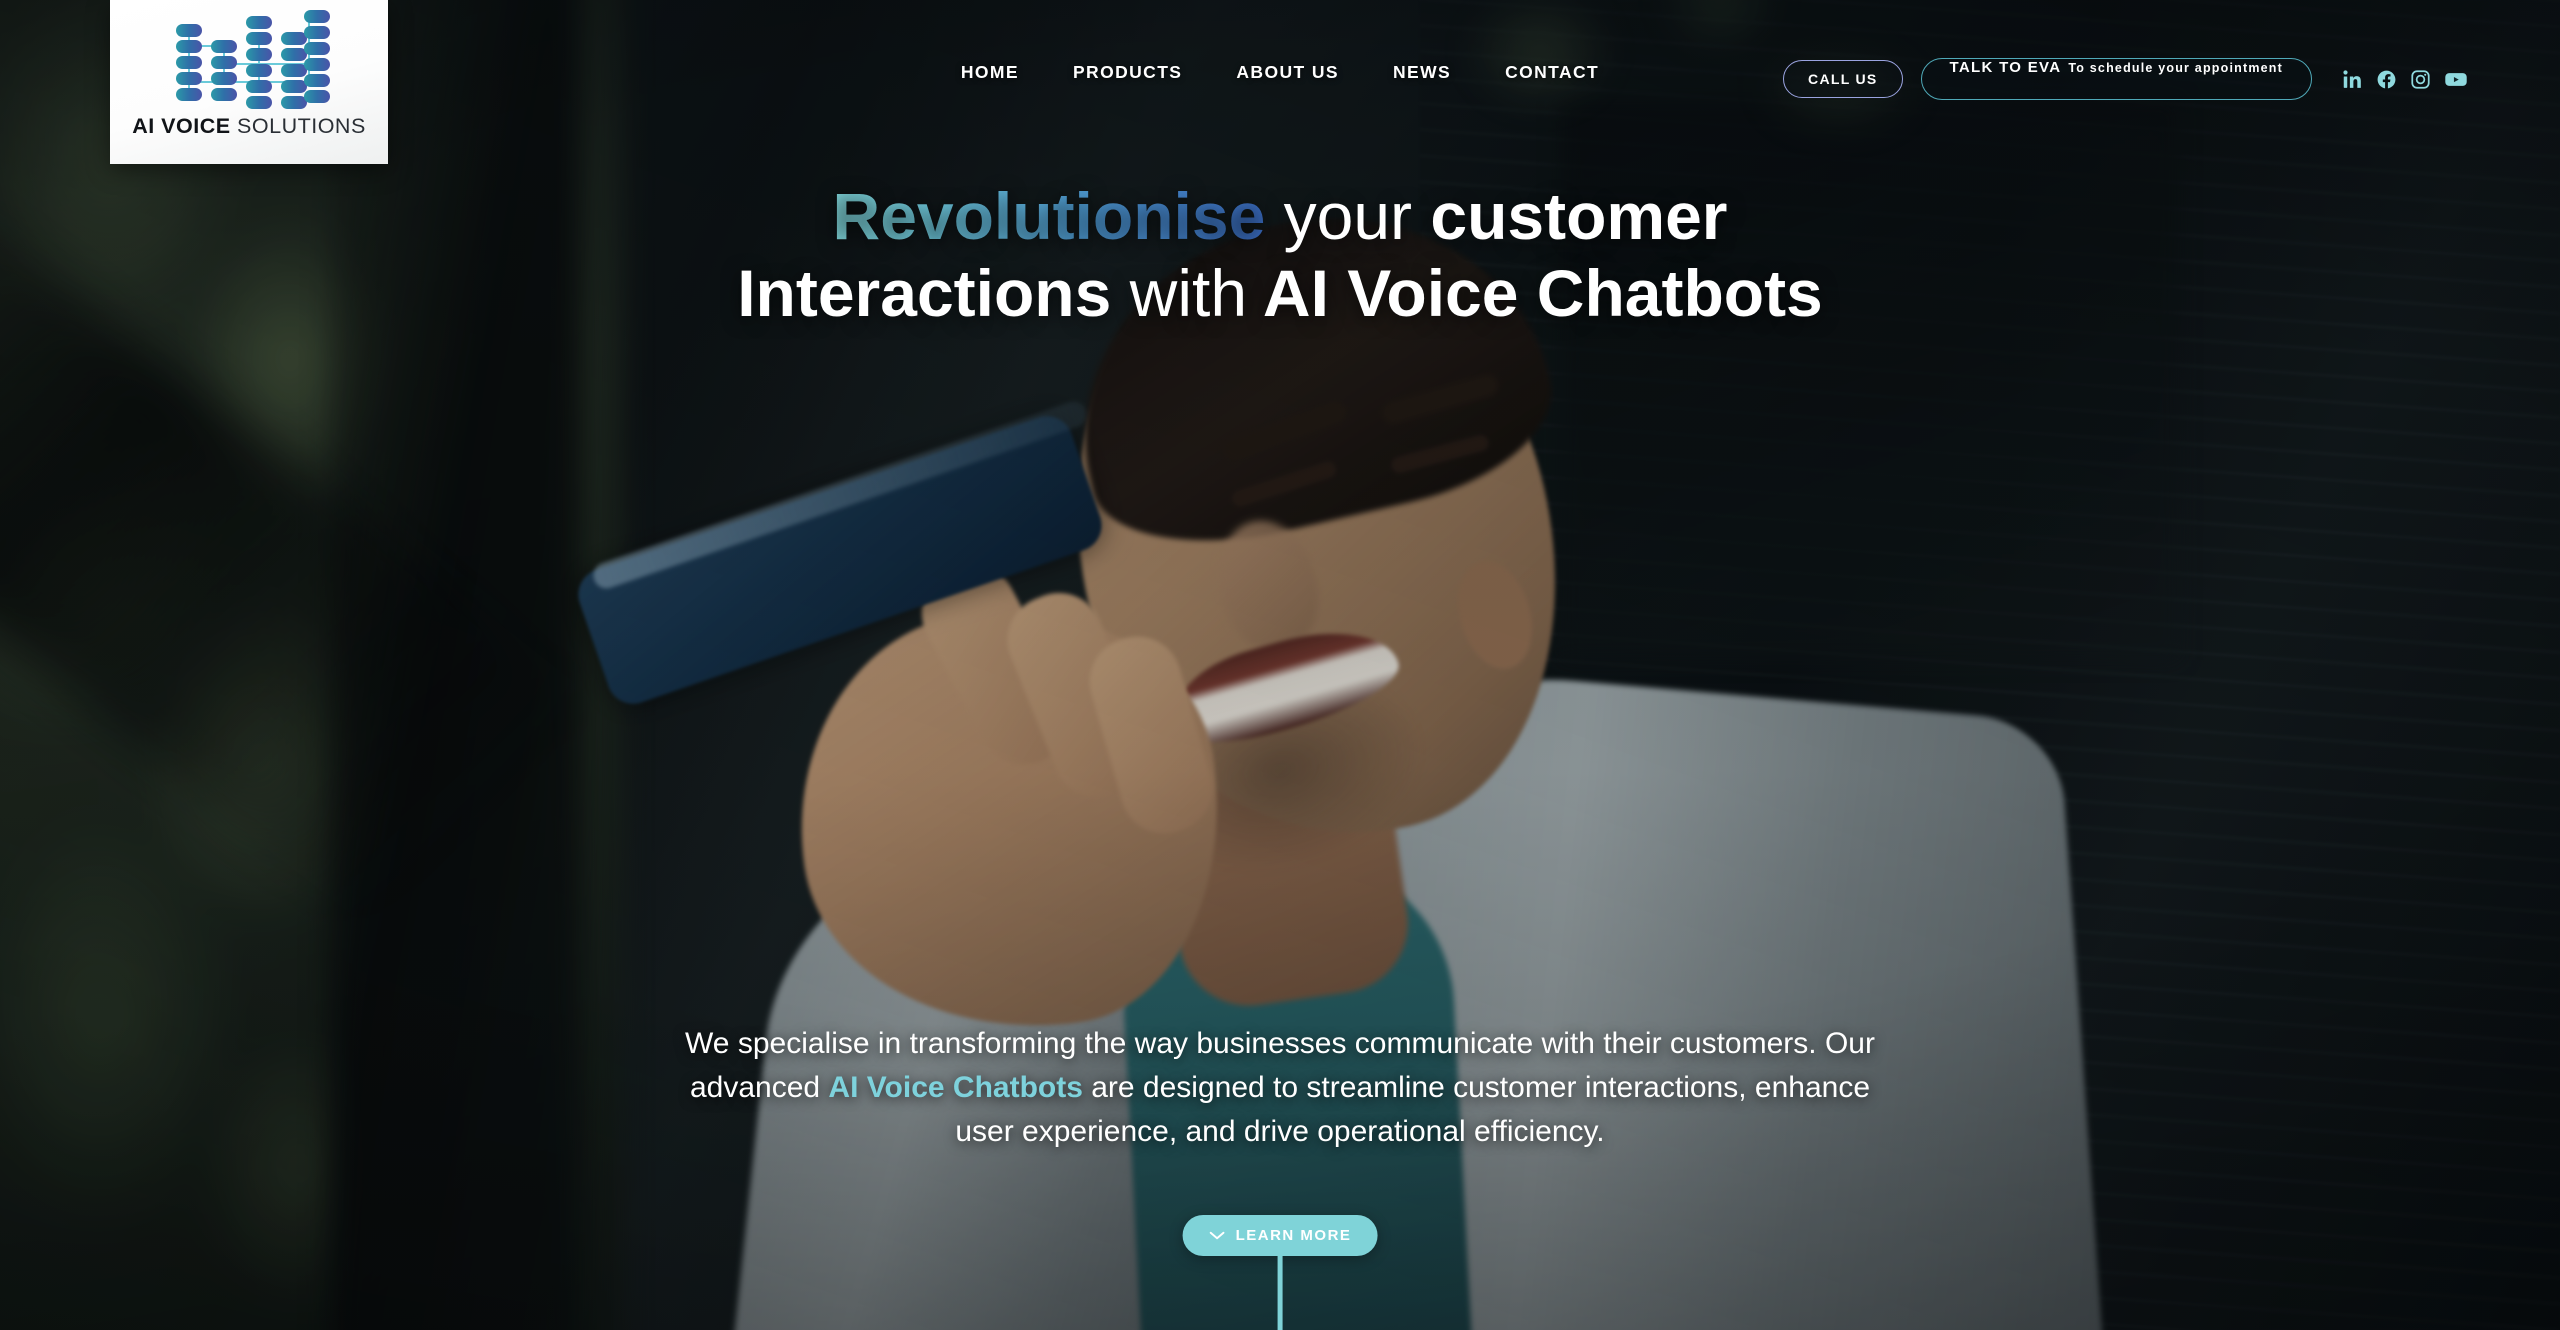 The height and width of the screenshot is (1330, 2560). I want to click on nav-item-about-us: ABOUT US, so click(1287, 72).